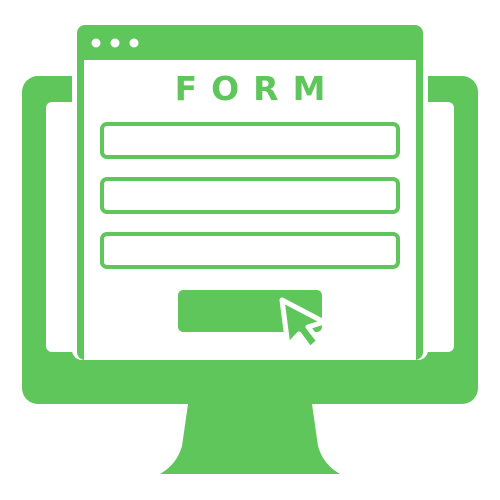 The width and height of the screenshot is (500, 500). What do you see at coordinates (250, 439) in the screenshot?
I see `monitor-stand` at bounding box center [250, 439].